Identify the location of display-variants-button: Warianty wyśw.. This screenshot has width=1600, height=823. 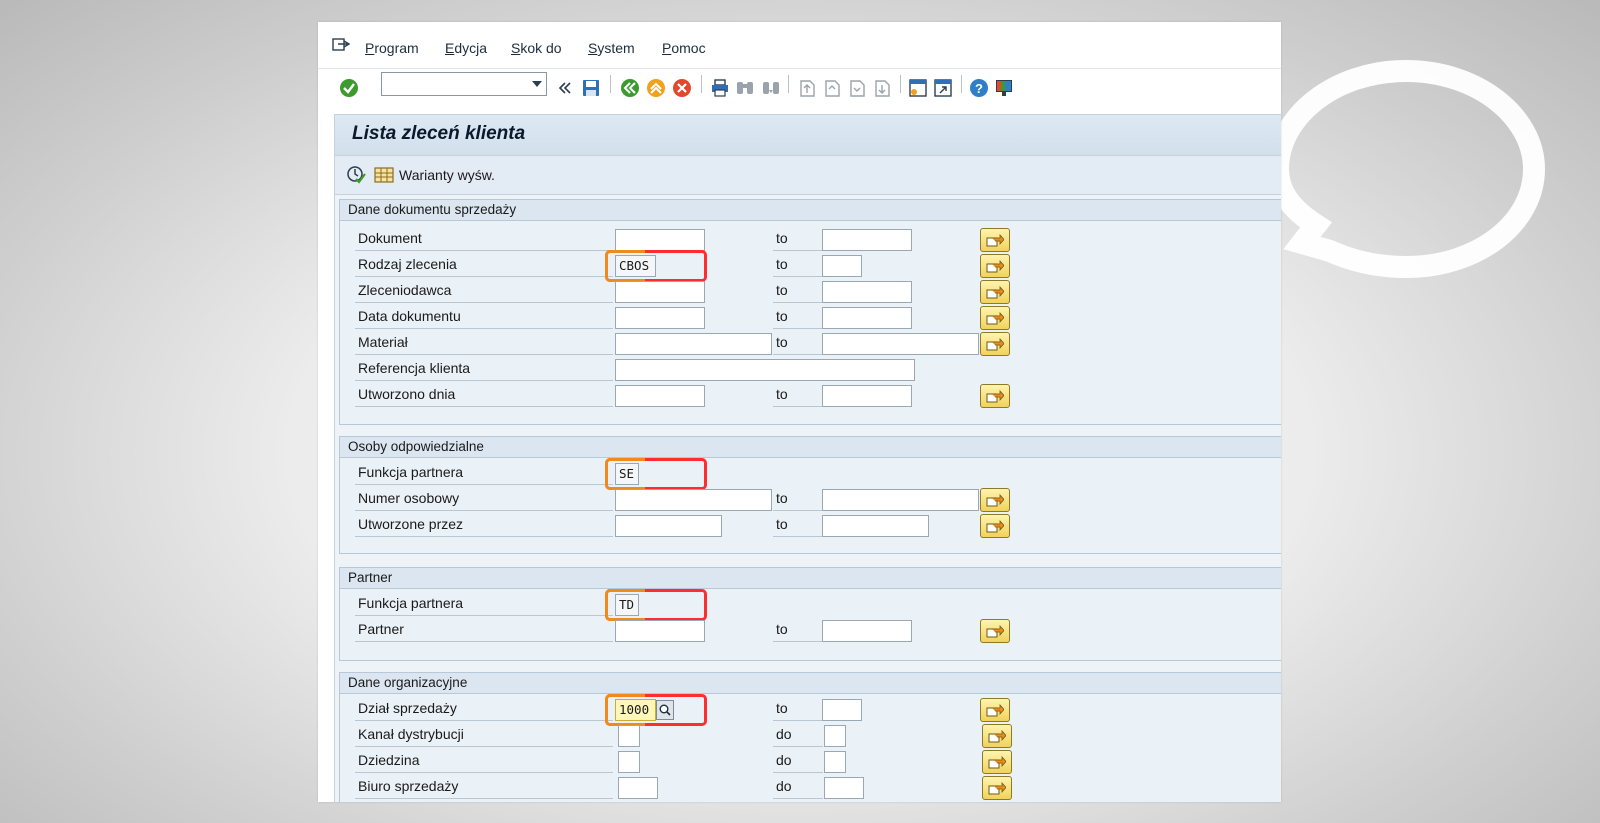
(447, 175).